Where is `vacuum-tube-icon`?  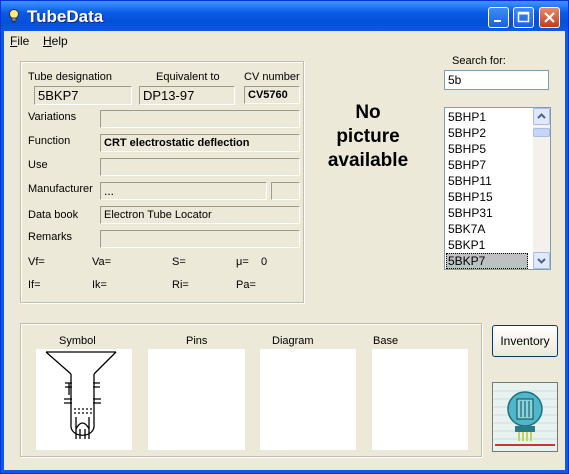
vacuum-tube-icon is located at coordinates (525, 417).